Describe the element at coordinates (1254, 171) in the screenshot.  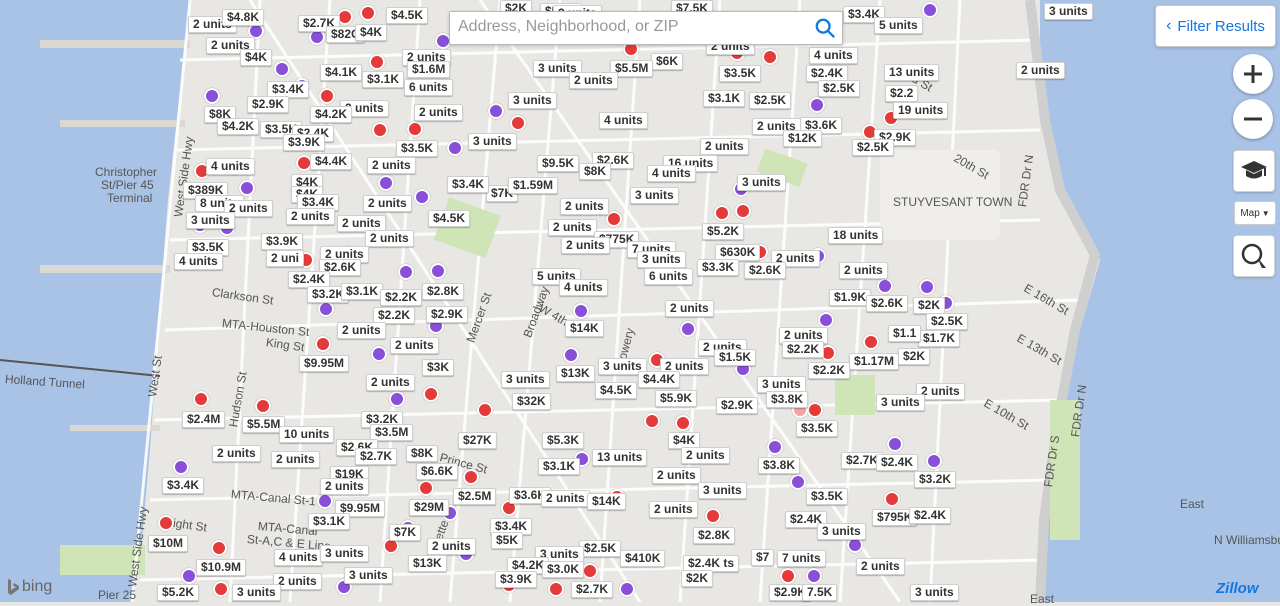
I see `schools-button` at that location.